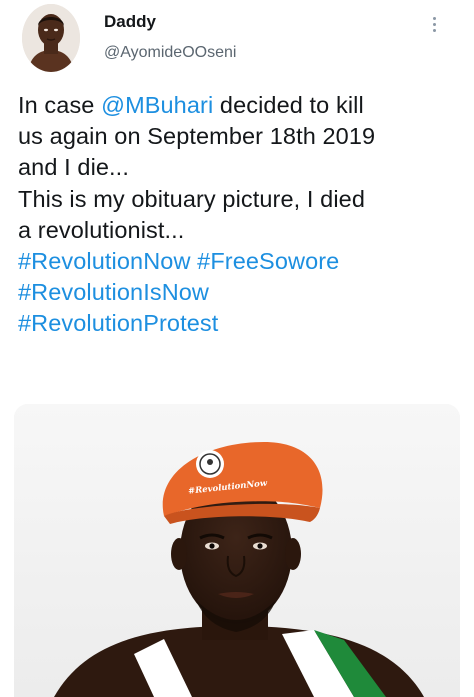  I want to click on text-segment: In case, so click(60, 105).